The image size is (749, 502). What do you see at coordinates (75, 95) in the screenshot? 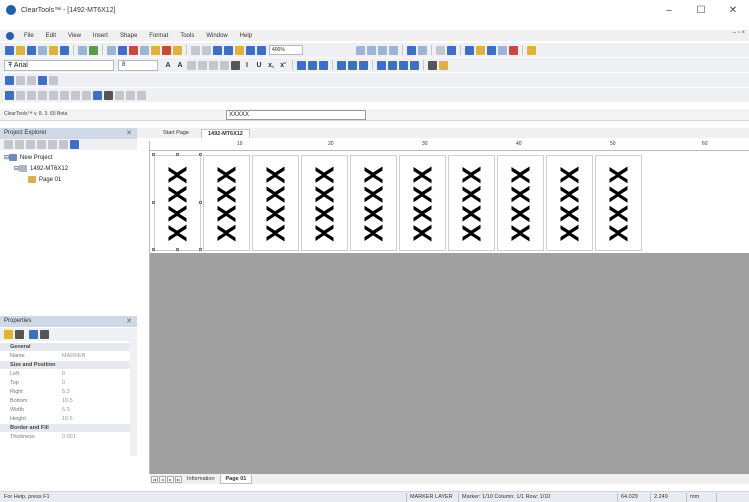
I see `line-tool-icon` at bounding box center [75, 95].